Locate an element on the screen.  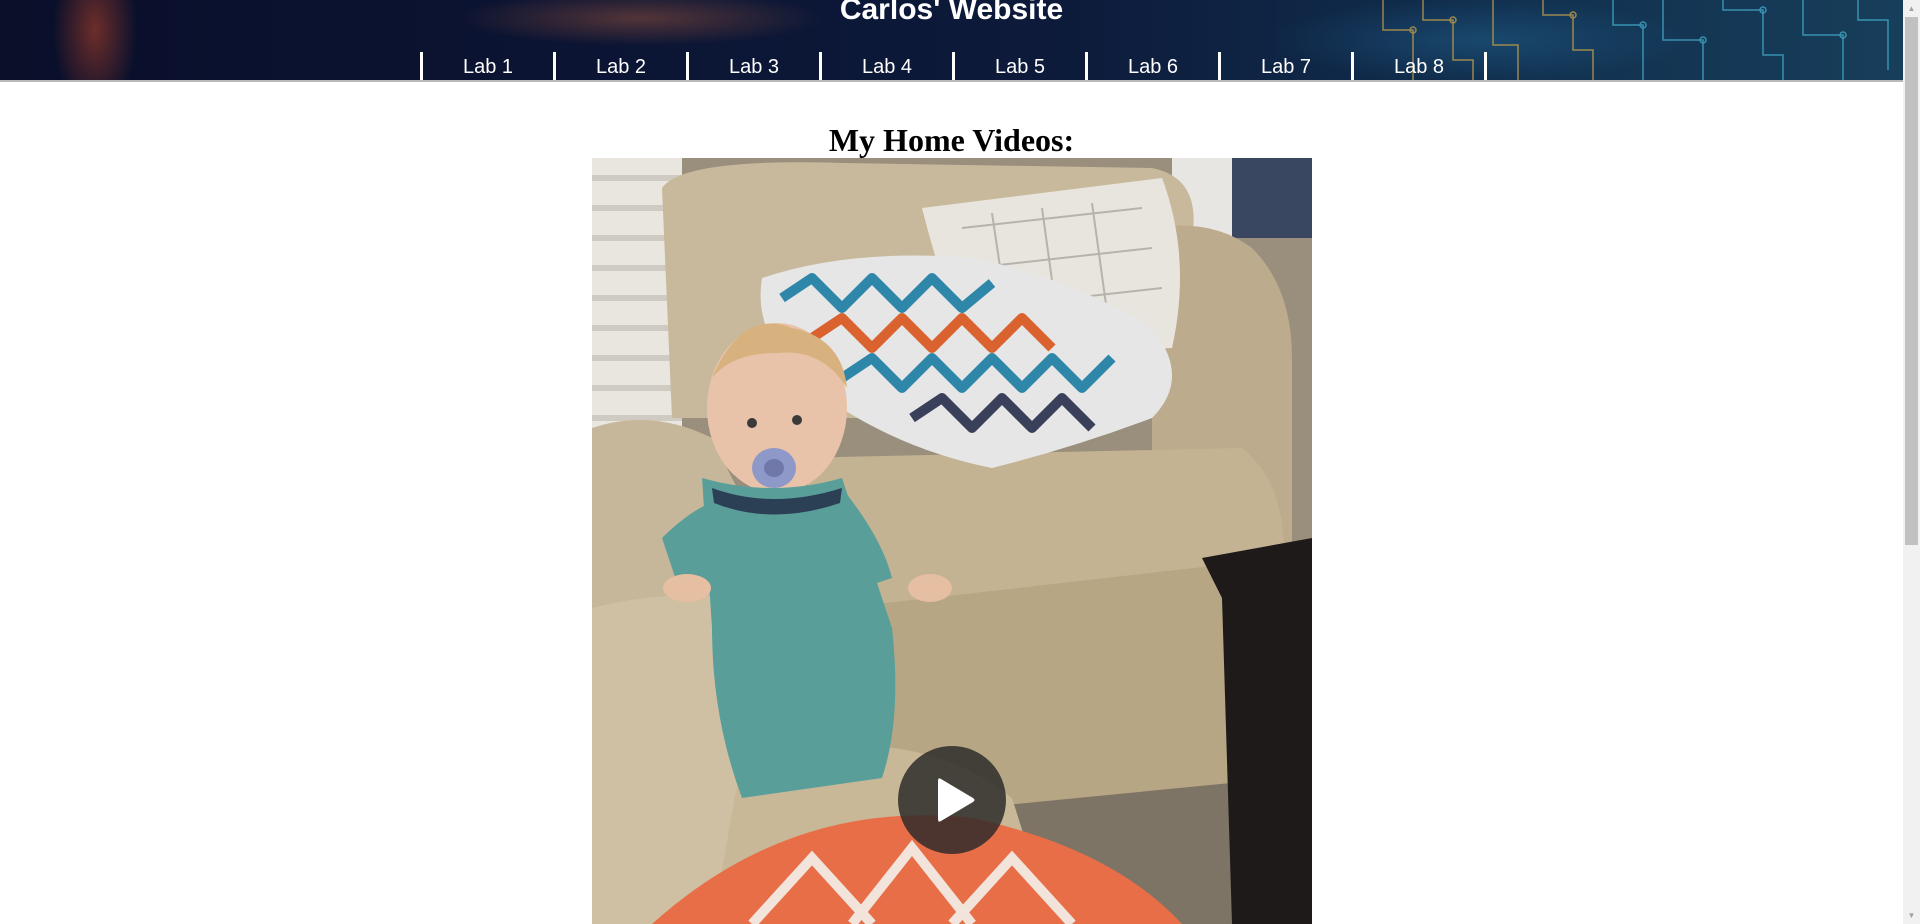
nav-item-lab-5: Lab 5 is located at coordinates (1021, 66).